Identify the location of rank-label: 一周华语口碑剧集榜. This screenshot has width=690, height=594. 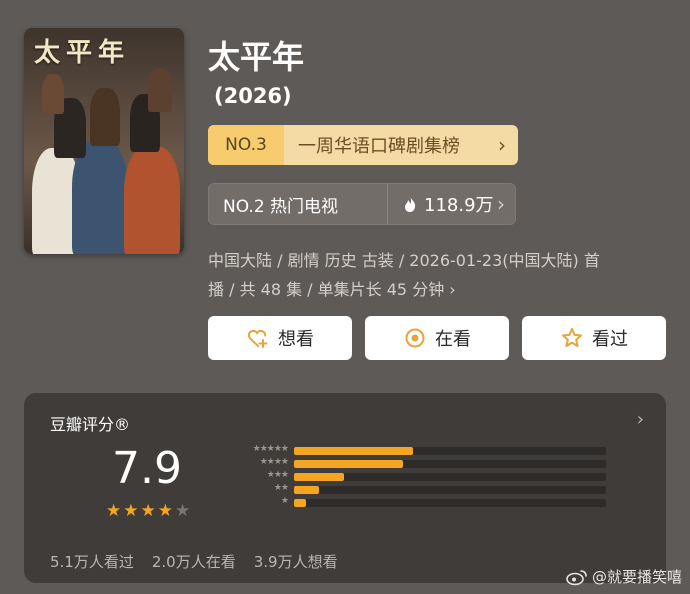
(379, 146).